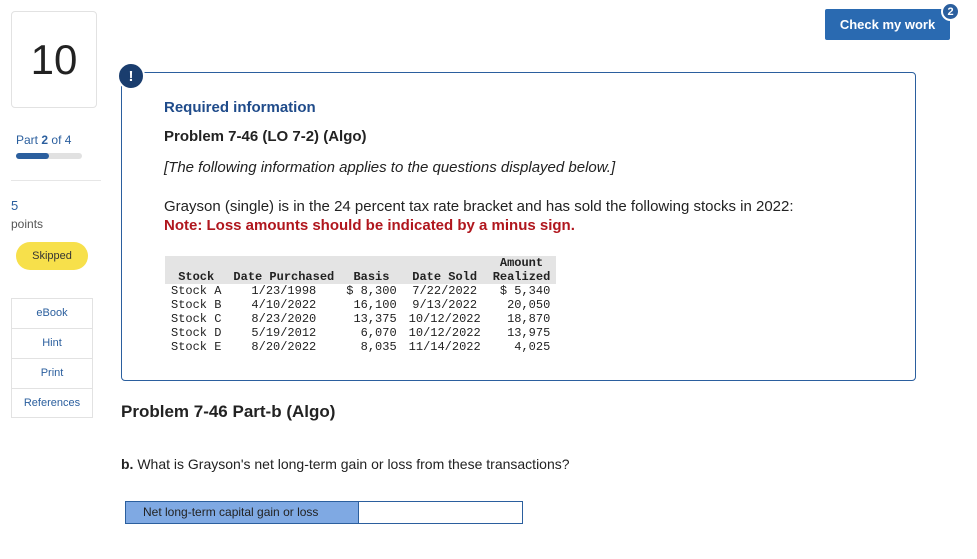 The height and width of the screenshot is (559, 977). Describe the element at coordinates (532, 347) in the screenshot. I see `table-cell: 4,025` at that location.